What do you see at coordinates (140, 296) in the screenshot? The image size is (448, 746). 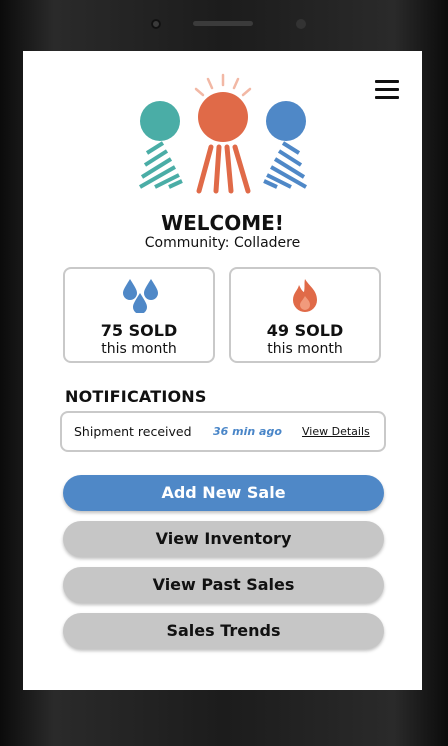 I see `water-drops-icon` at bounding box center [140, 296].